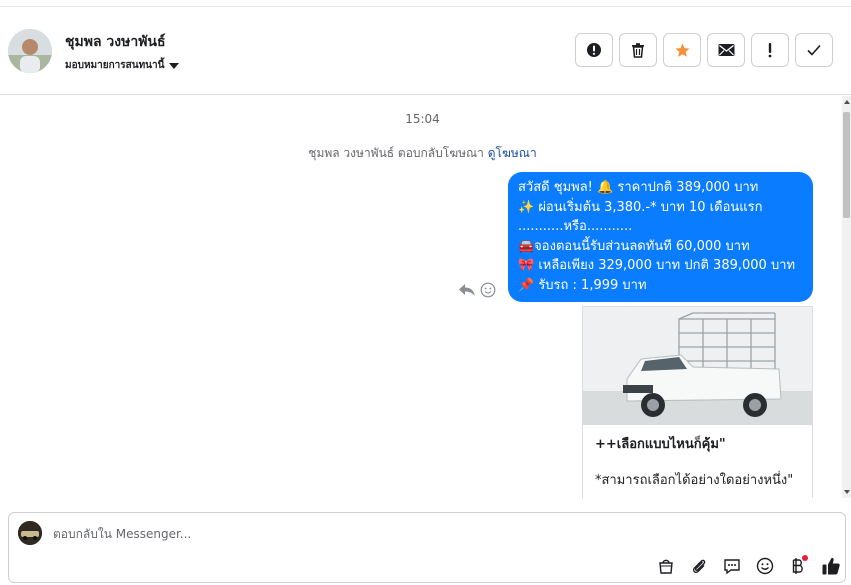  I want to click on assign-label: มอบหมายการสนทนานี้, so click(115, 65).